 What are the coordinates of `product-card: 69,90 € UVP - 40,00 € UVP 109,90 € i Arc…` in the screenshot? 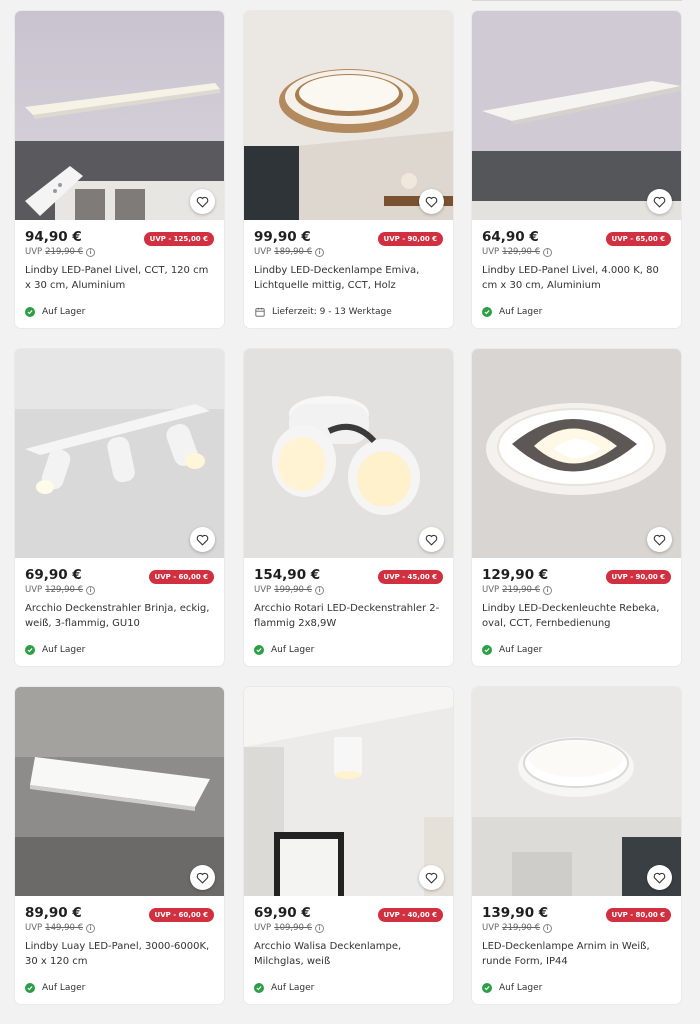 It's located at (348, 845).